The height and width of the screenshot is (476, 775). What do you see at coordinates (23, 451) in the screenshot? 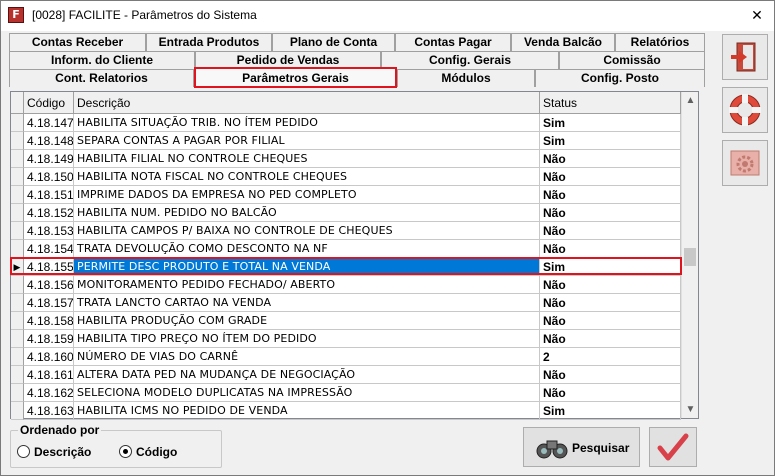
I see `radio-descricao` at bounding box center [23, 451].